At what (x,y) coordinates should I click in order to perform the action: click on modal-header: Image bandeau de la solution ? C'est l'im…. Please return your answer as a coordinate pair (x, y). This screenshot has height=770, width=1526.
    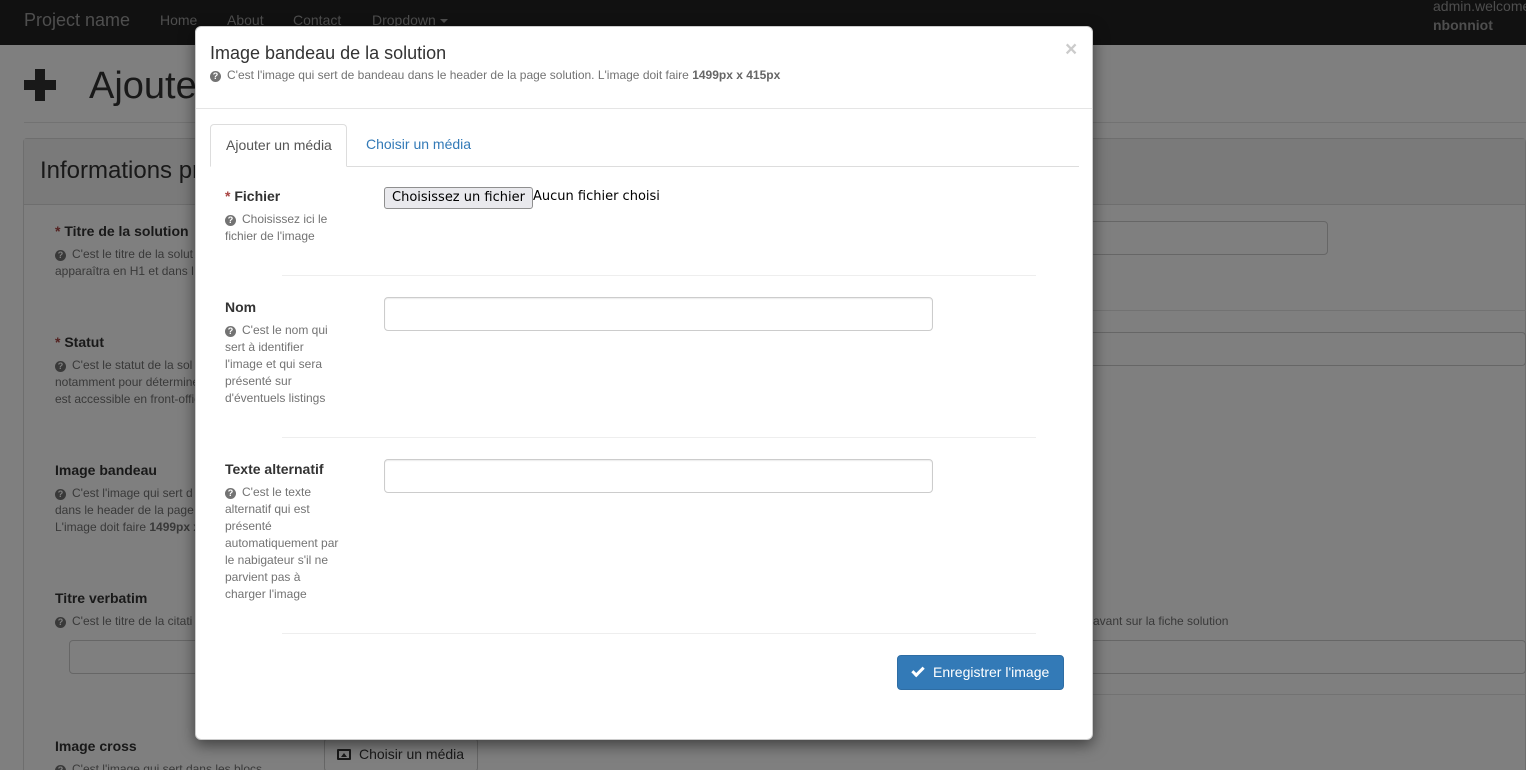
    Looking at the image, I should click on (644, 68).